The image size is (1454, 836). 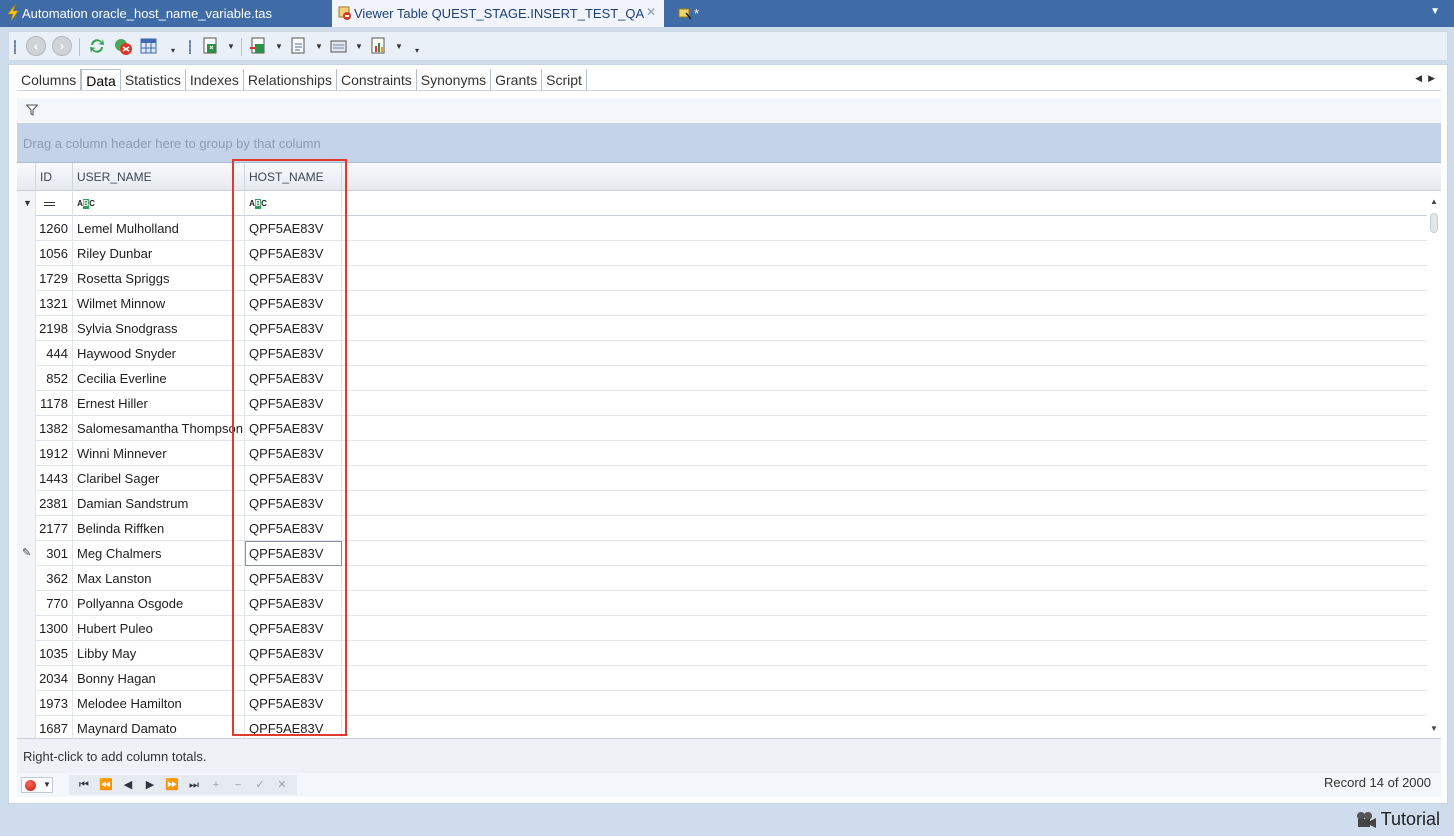 I want to click on cell-user-name: Hubert Puleo, so click(x=159, y=628).